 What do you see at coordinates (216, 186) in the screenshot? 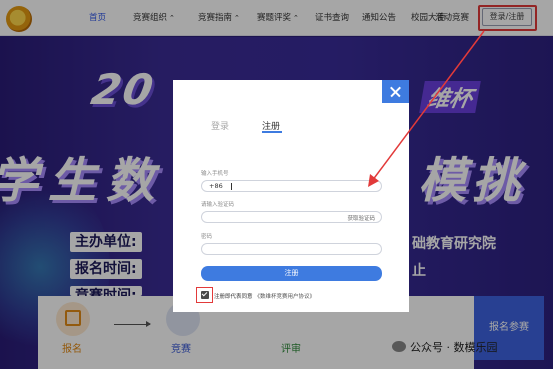
I see `phone-country-code: +86` at bounding box center [216, 186].